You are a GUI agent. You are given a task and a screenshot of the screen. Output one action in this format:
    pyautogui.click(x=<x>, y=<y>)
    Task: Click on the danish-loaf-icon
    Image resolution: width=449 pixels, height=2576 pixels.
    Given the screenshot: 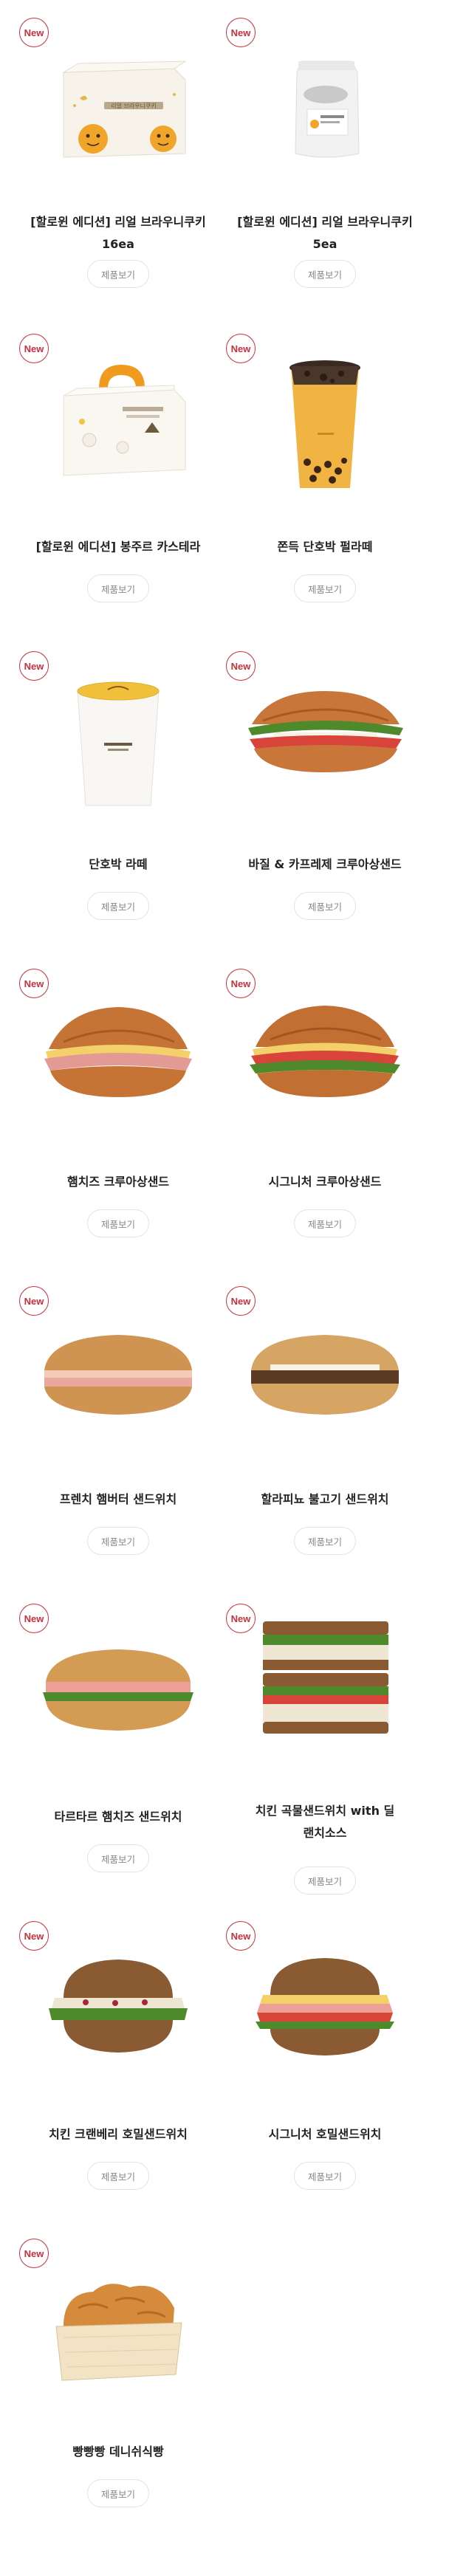 What is the action you would take?
    pyautogui.click(x=118, y=2323)
    